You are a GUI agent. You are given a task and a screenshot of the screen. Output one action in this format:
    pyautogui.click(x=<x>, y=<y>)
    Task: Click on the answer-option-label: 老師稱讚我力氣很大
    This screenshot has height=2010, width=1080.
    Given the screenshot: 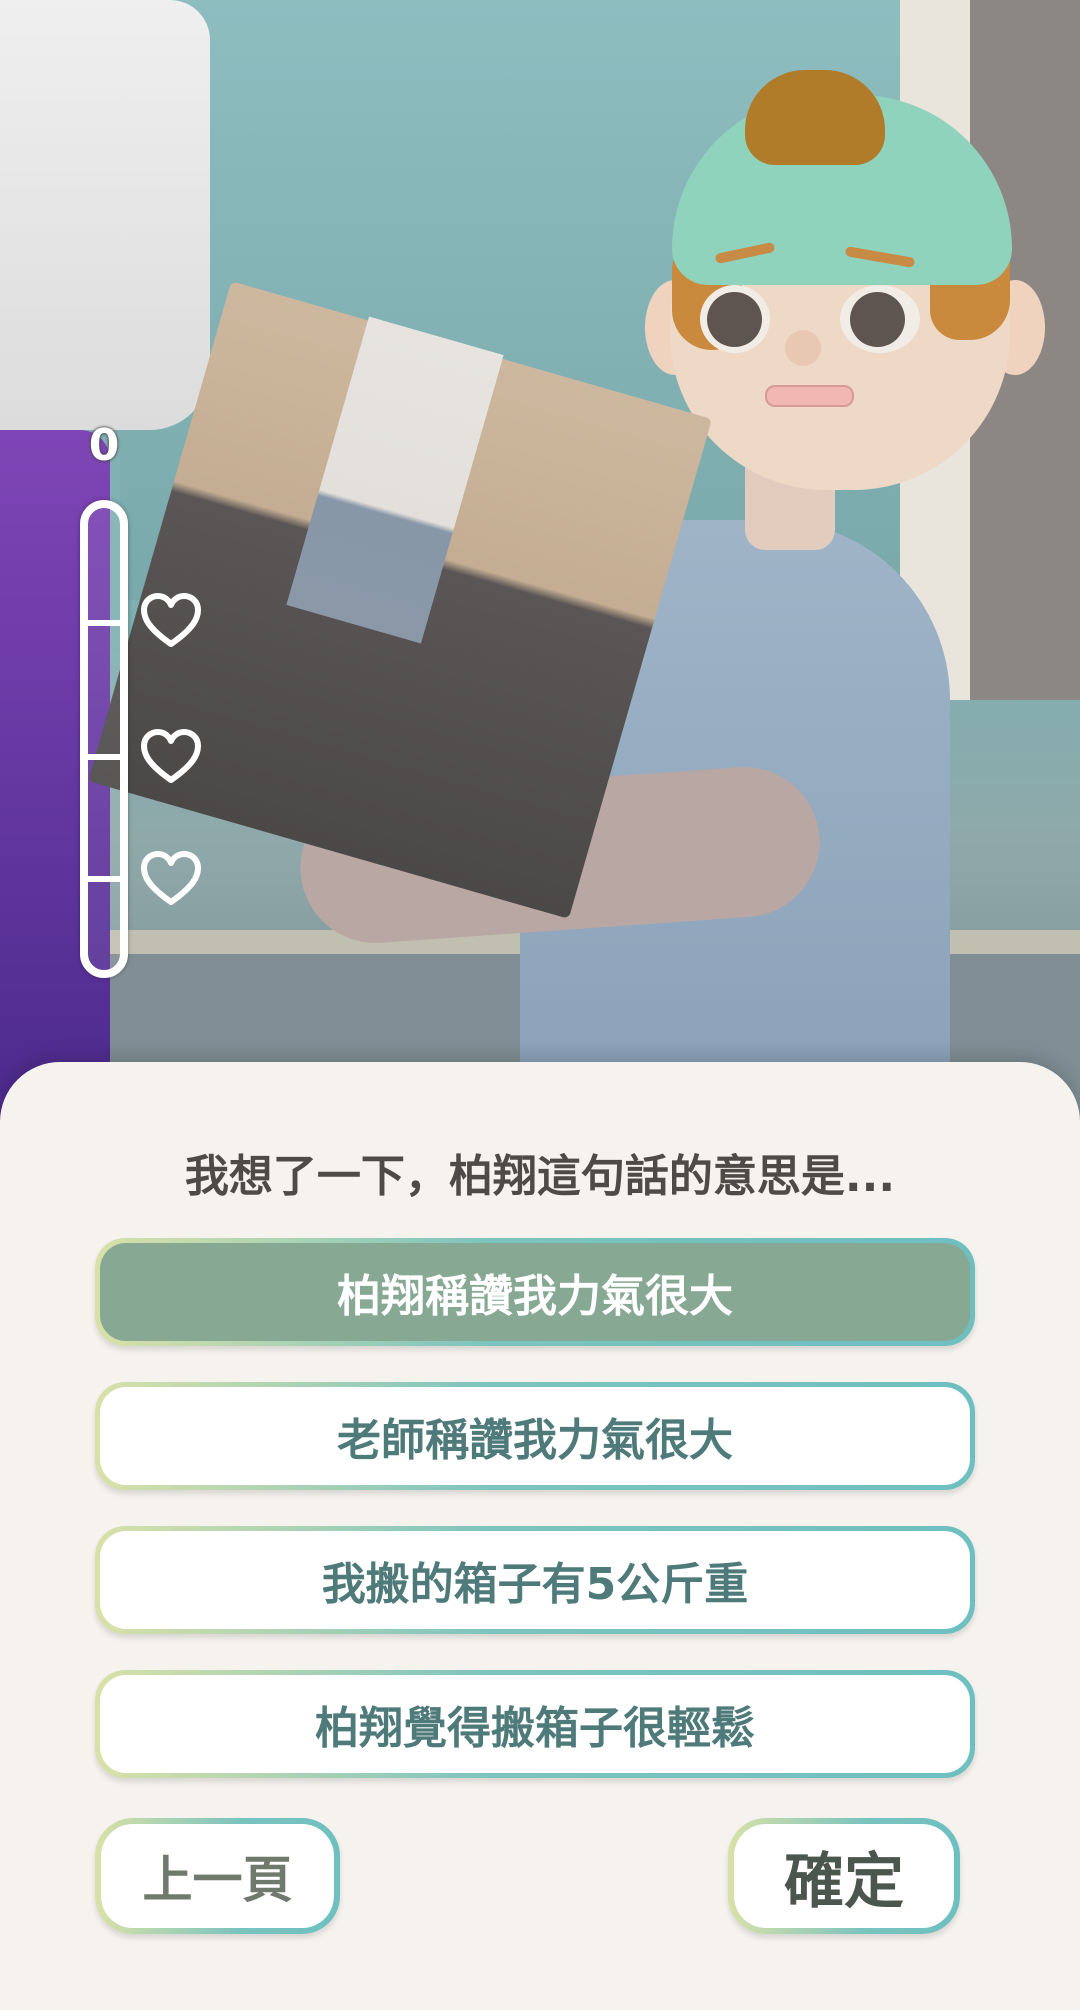 What is the action you would take?
    pyautogui.click(x=535, y=1436)
    